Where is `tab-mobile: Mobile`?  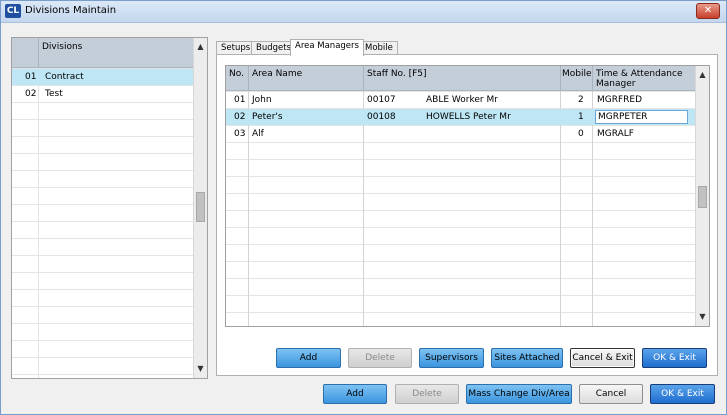
tab-mobile: Mobile is located at coordinates (379, 48).